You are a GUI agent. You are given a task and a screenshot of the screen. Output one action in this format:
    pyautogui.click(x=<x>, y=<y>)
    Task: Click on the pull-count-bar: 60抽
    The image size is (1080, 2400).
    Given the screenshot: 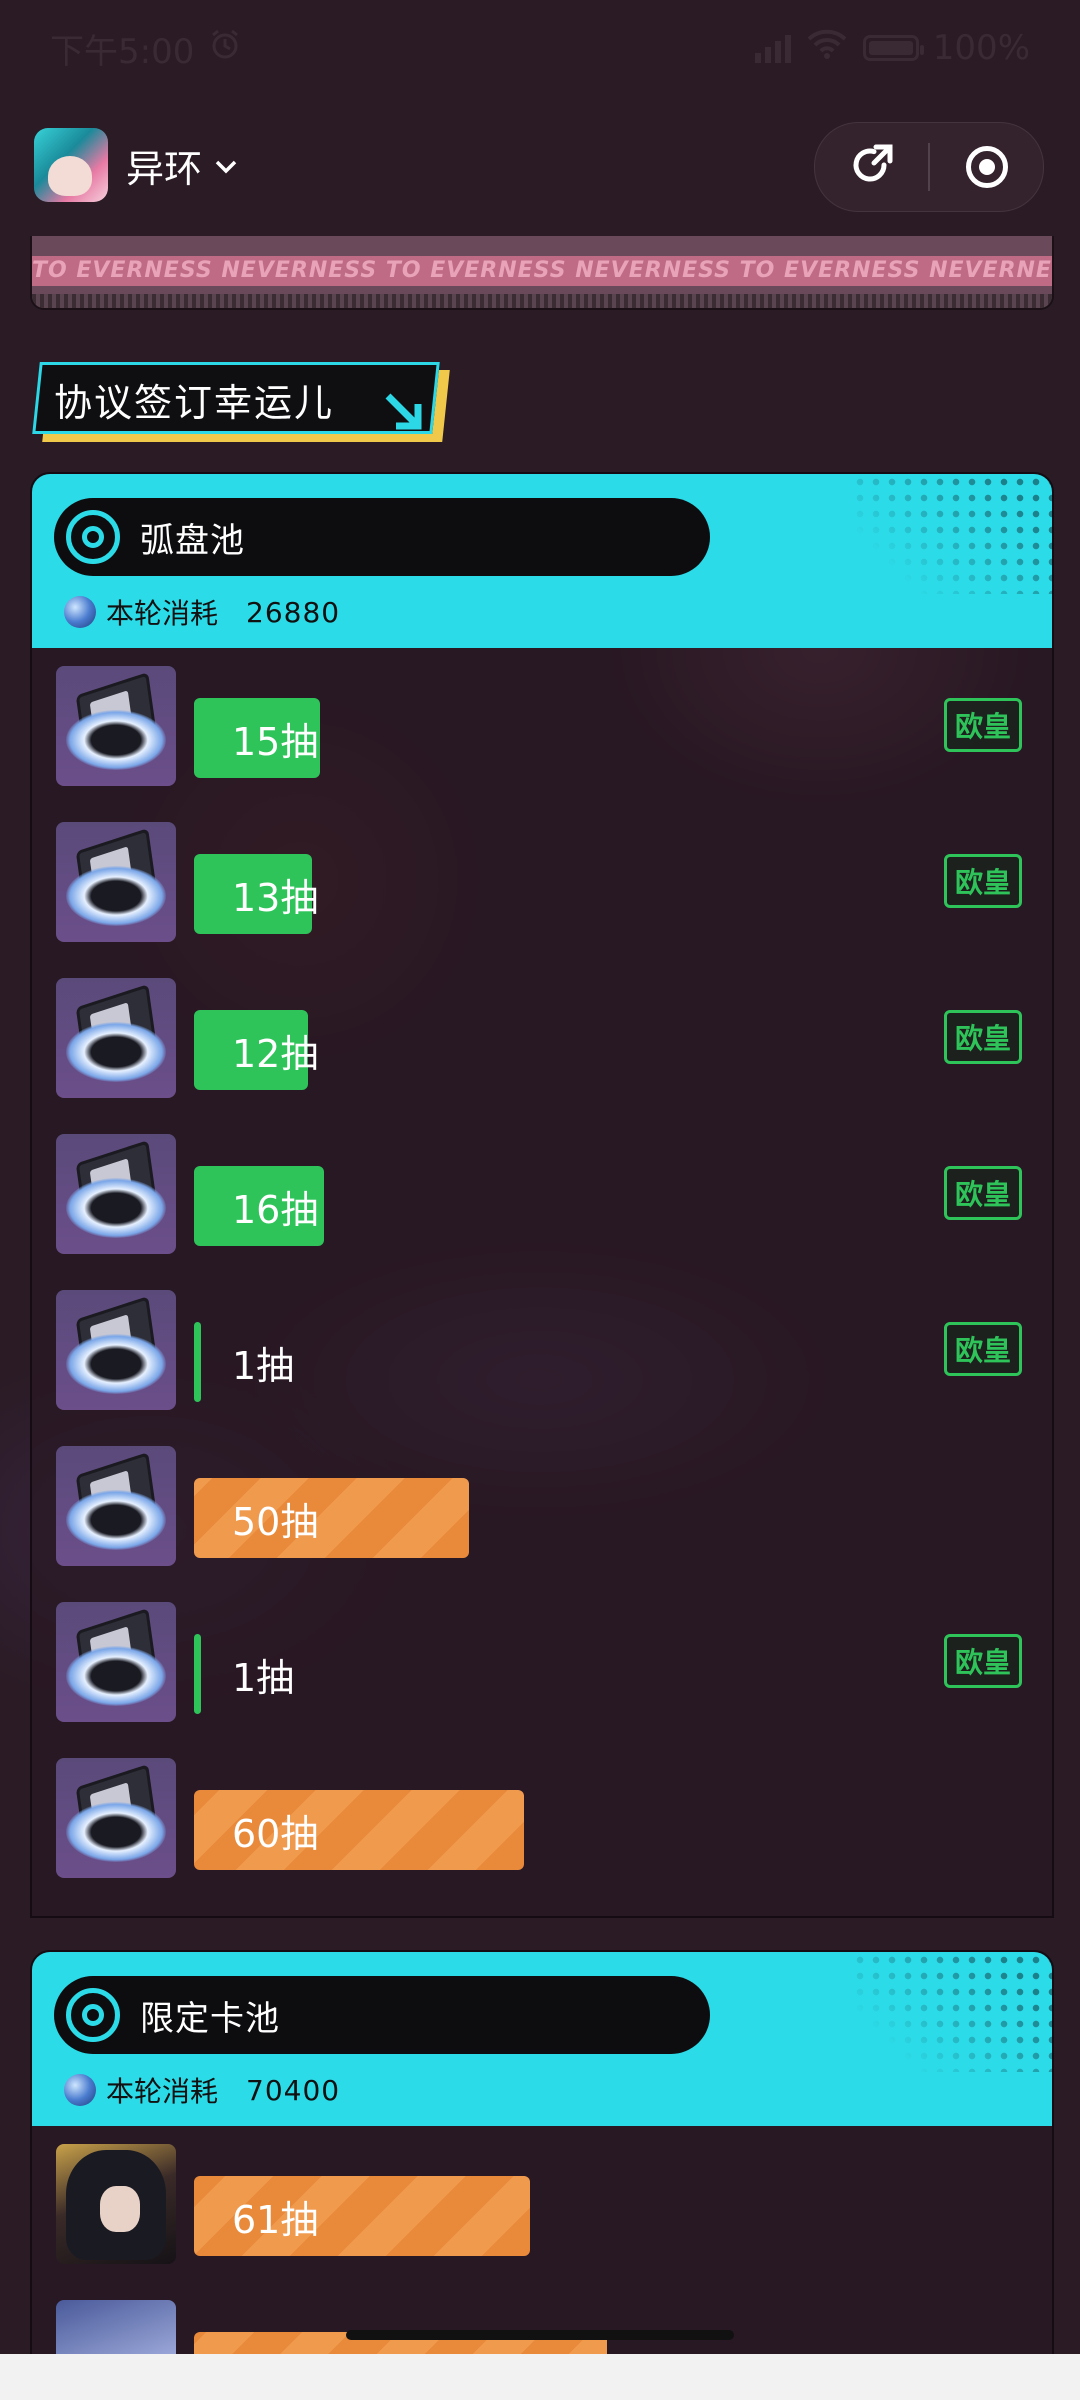 What is the action you would take?
    pyautogui.click(x=359, y=1830)
    